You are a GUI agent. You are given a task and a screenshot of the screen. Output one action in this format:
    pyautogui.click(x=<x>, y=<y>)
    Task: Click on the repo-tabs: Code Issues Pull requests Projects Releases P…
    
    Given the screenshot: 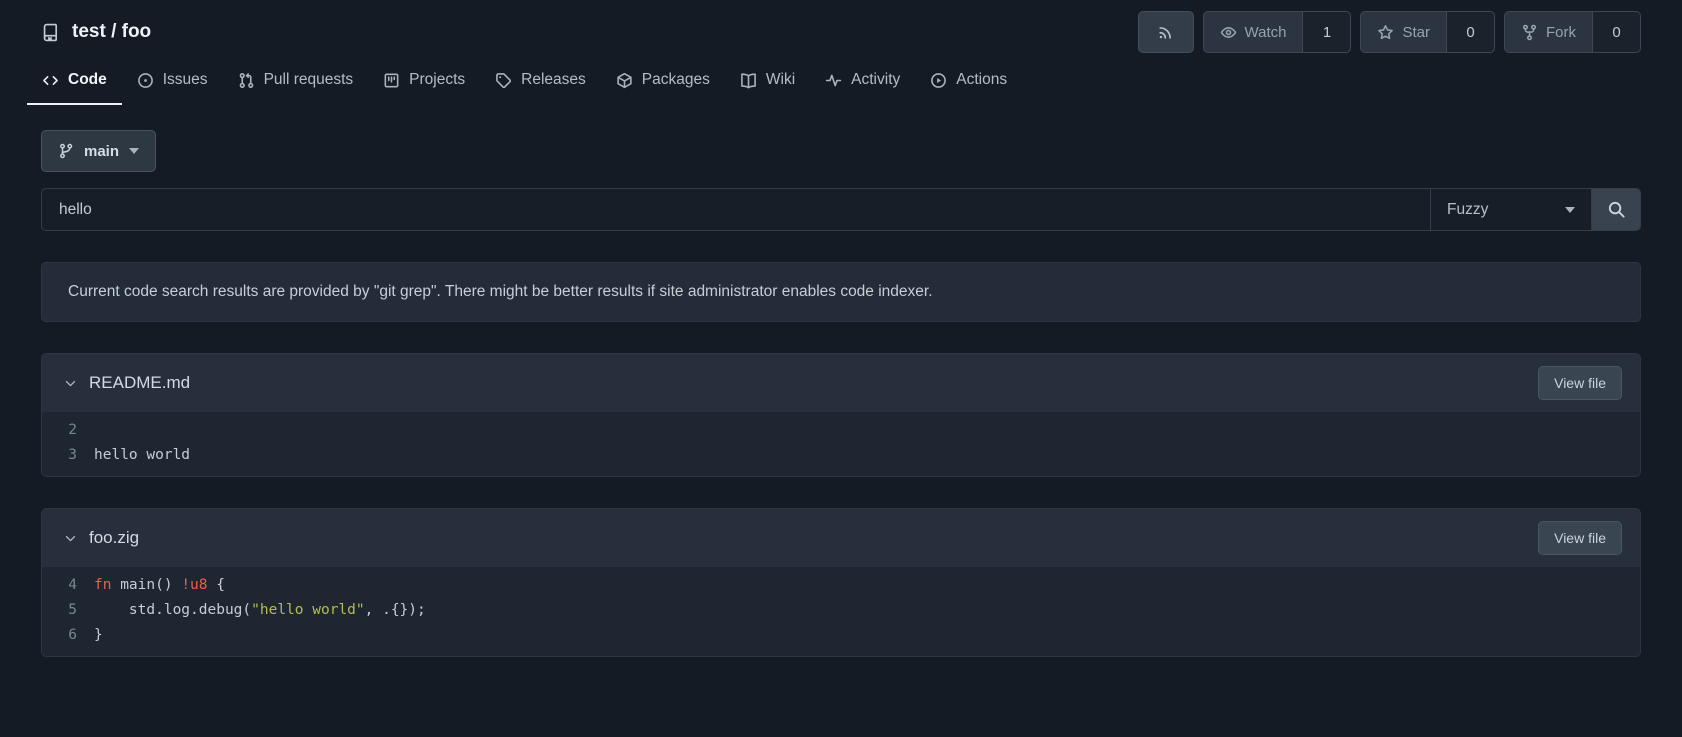 What is the action you would take?
    pyautogui.click(x=841, y=81)
    